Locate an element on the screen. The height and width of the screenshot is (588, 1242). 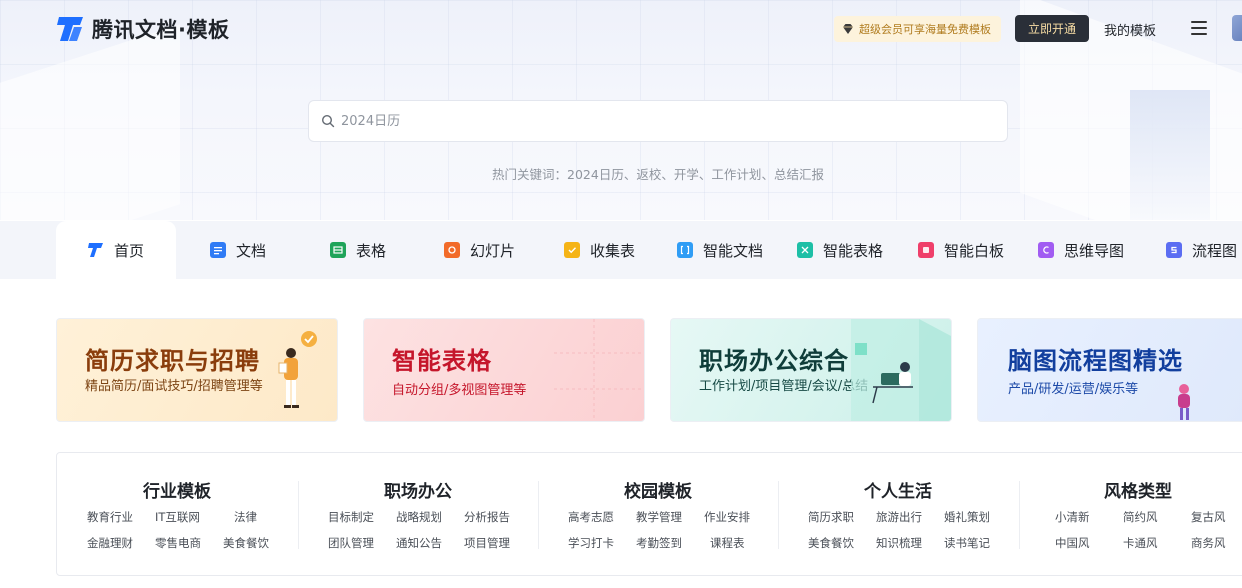
category-title: 行业模板 is located at coordinates (177, 489).